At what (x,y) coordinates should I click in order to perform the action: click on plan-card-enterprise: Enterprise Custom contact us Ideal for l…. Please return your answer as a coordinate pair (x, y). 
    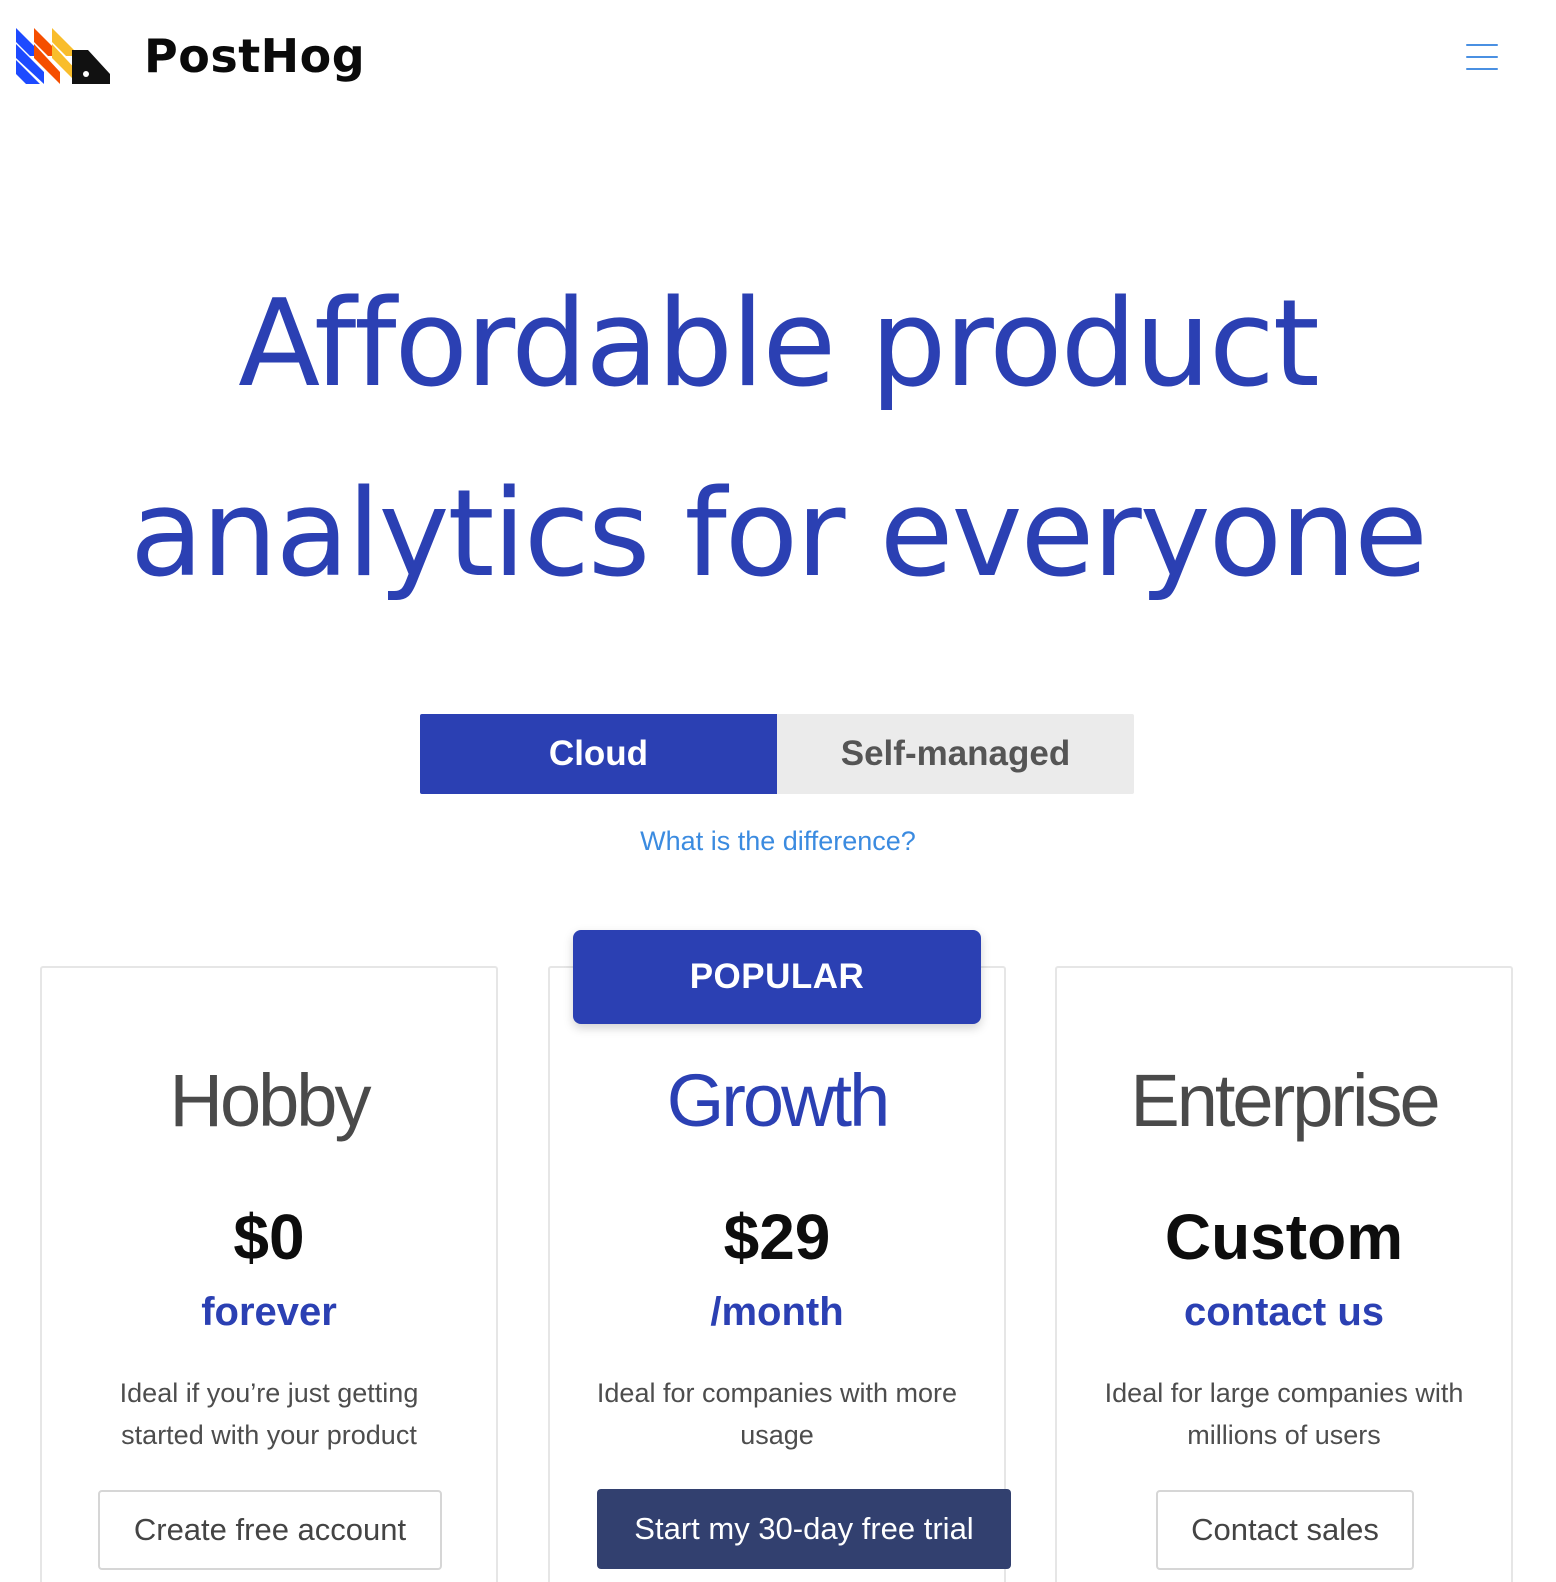
    Looking at the image, I should click on (1284, 1274).